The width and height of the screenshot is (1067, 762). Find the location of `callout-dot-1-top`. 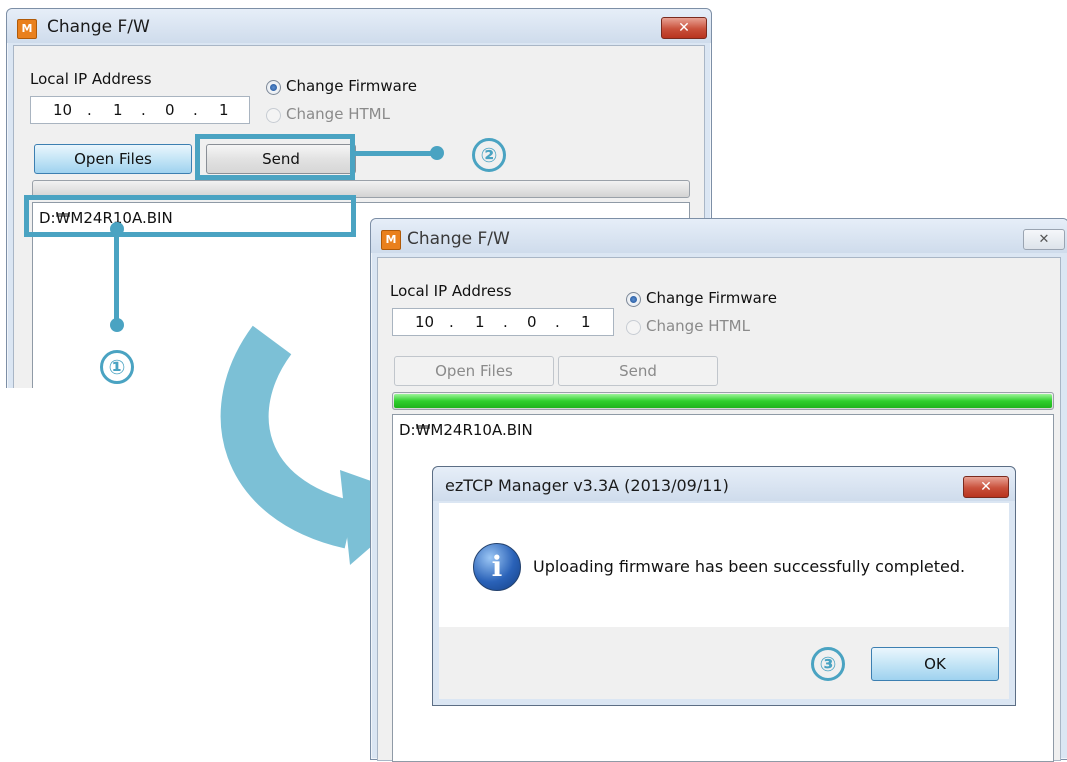

callout-dot-1-top is located at coordinates (117, 229).